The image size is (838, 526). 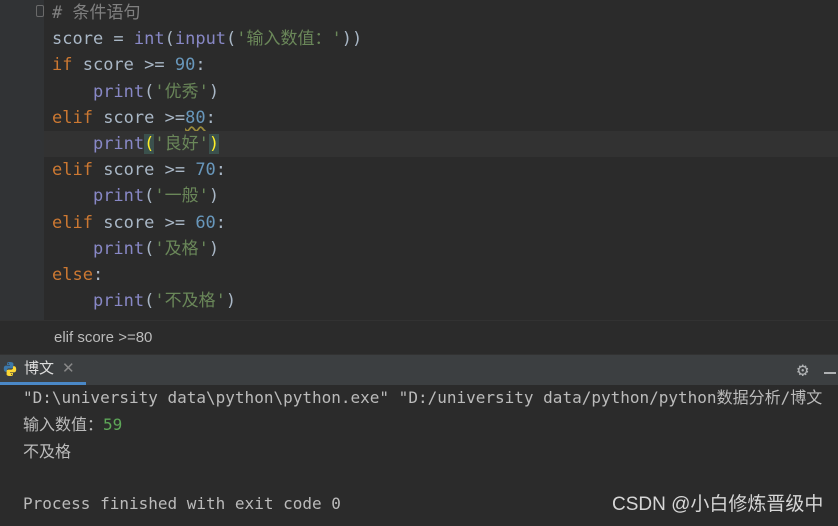 I want to click on code-token: 90, so click(x=185, y=65).